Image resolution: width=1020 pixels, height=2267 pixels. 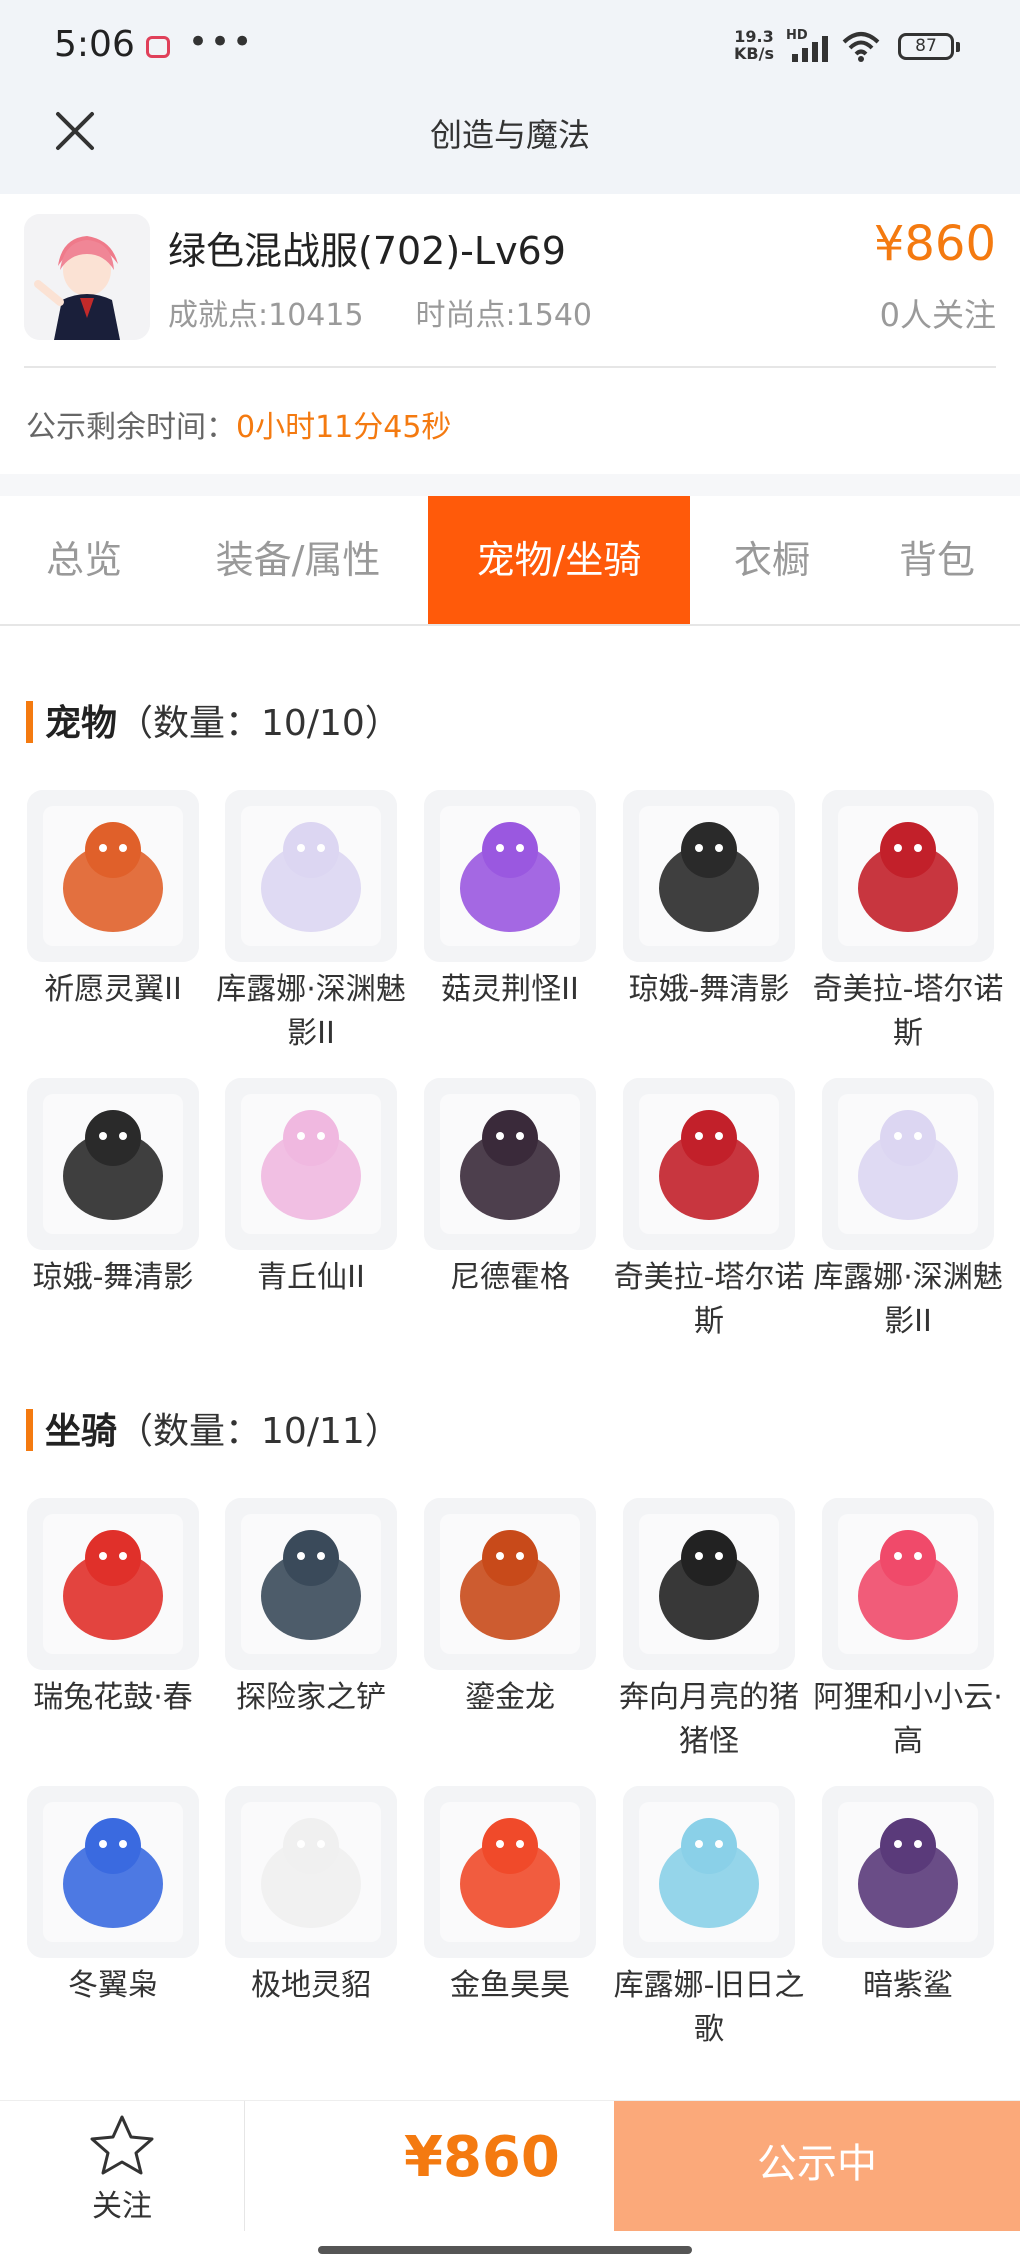 I want to click on tab-backpack: 背包, so click(x=937, y=560).